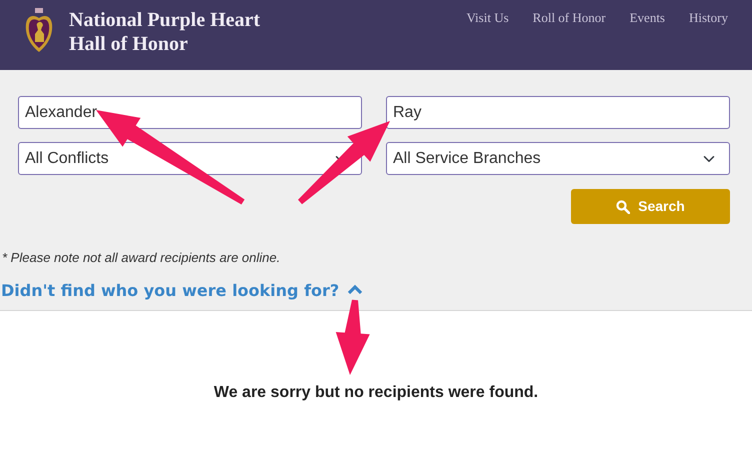  I want to click on nav-link: Roll of Honor, so click(569, 18).